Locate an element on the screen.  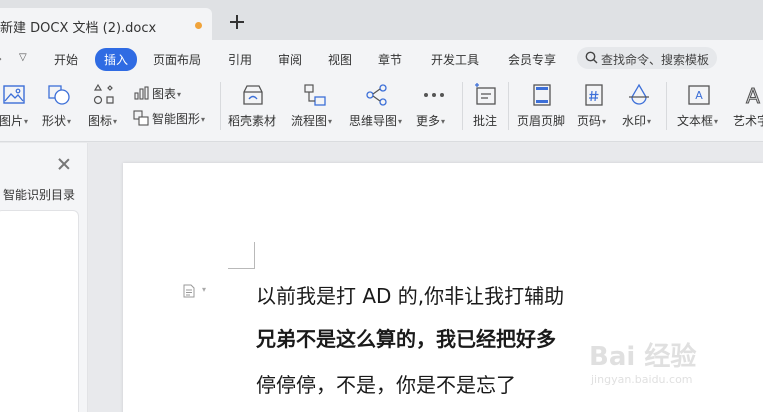
tab-insert: 插入 is located at coordinates (116, 59).